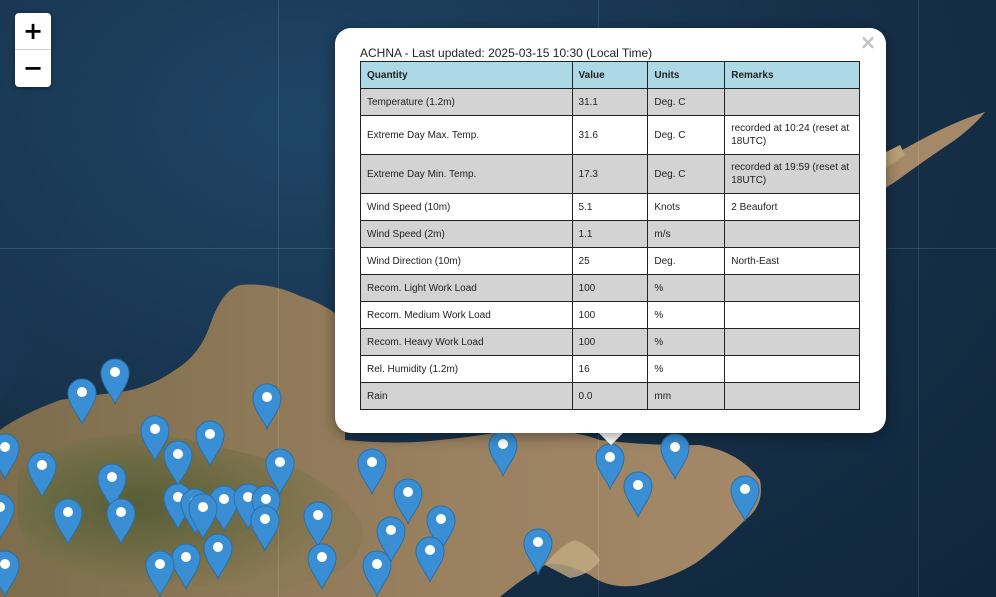 This screenshot has width=996, height=597. Describe the element at coordinates (33, 31) in the screenshot. I see `zoom-in-button: +` at that location.